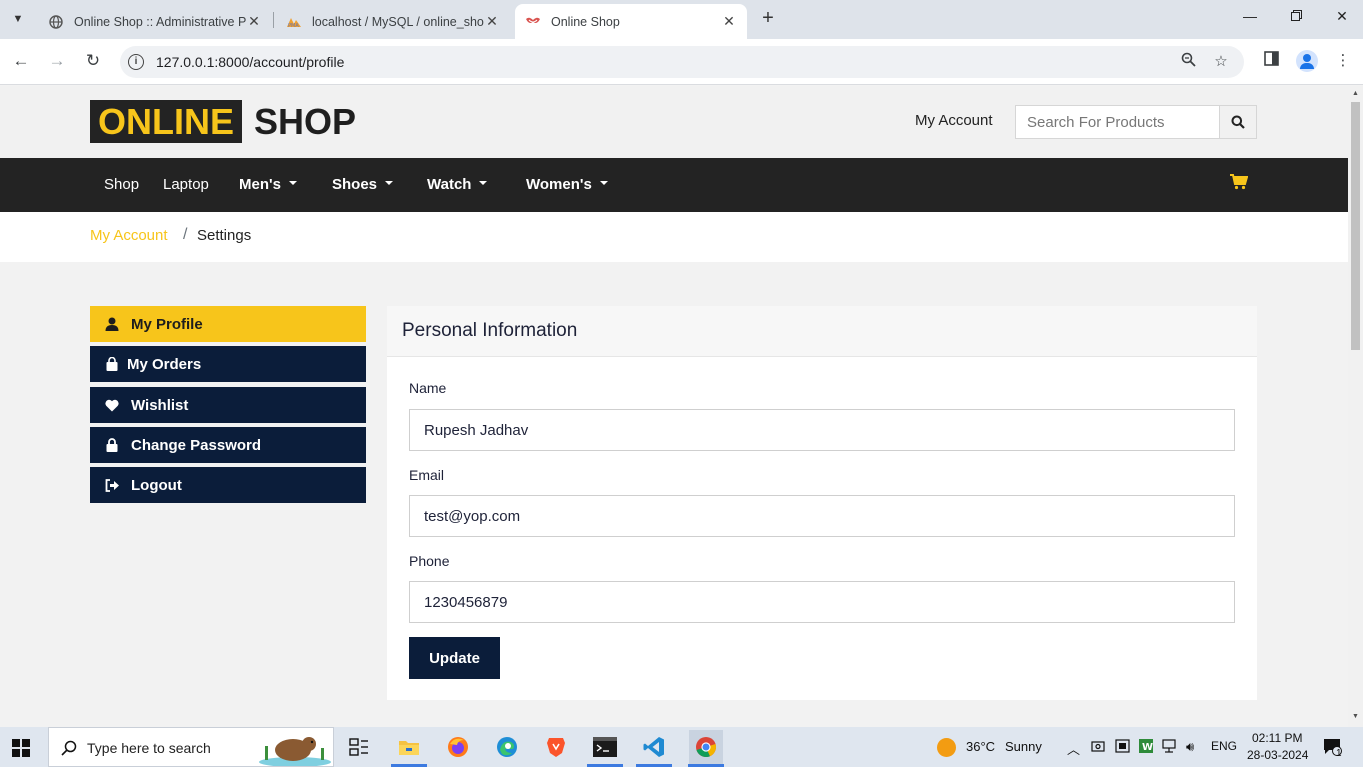  What do you see at coordinates (1271, 62) in the screenshot?
I see `side-panel-icon` at bounding box center [1271, 62].